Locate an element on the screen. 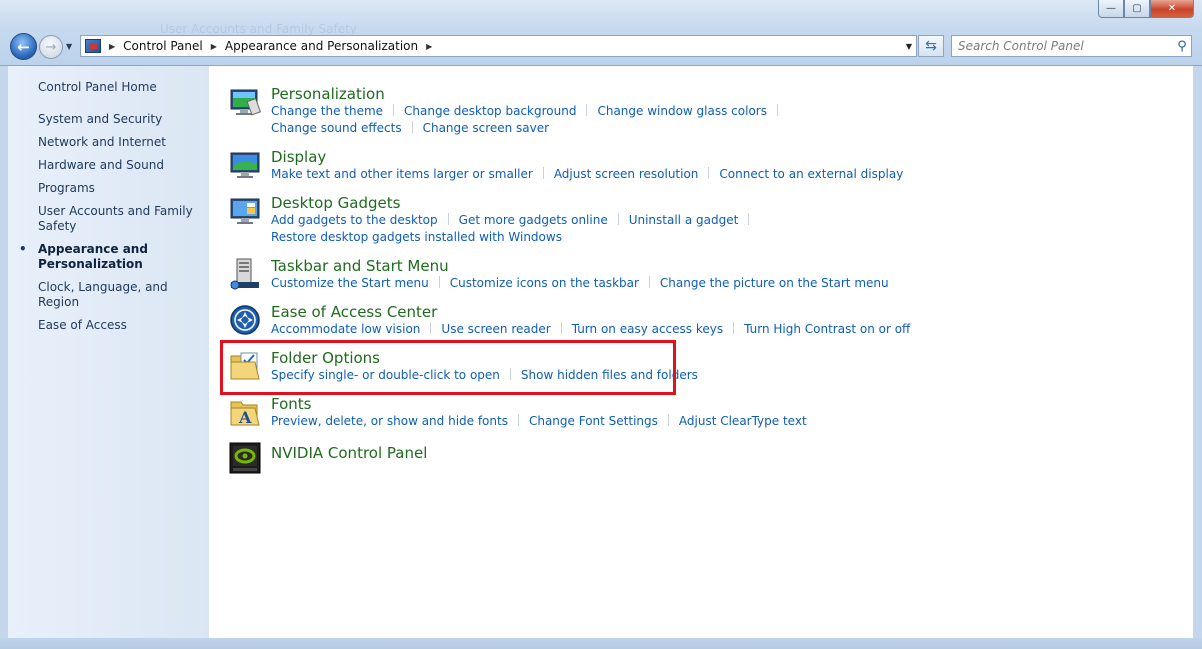 Image resolution: width=1202 pixels, height=649 pixels. refresh-icon: ⇆ is located at coordinates (931, 46).